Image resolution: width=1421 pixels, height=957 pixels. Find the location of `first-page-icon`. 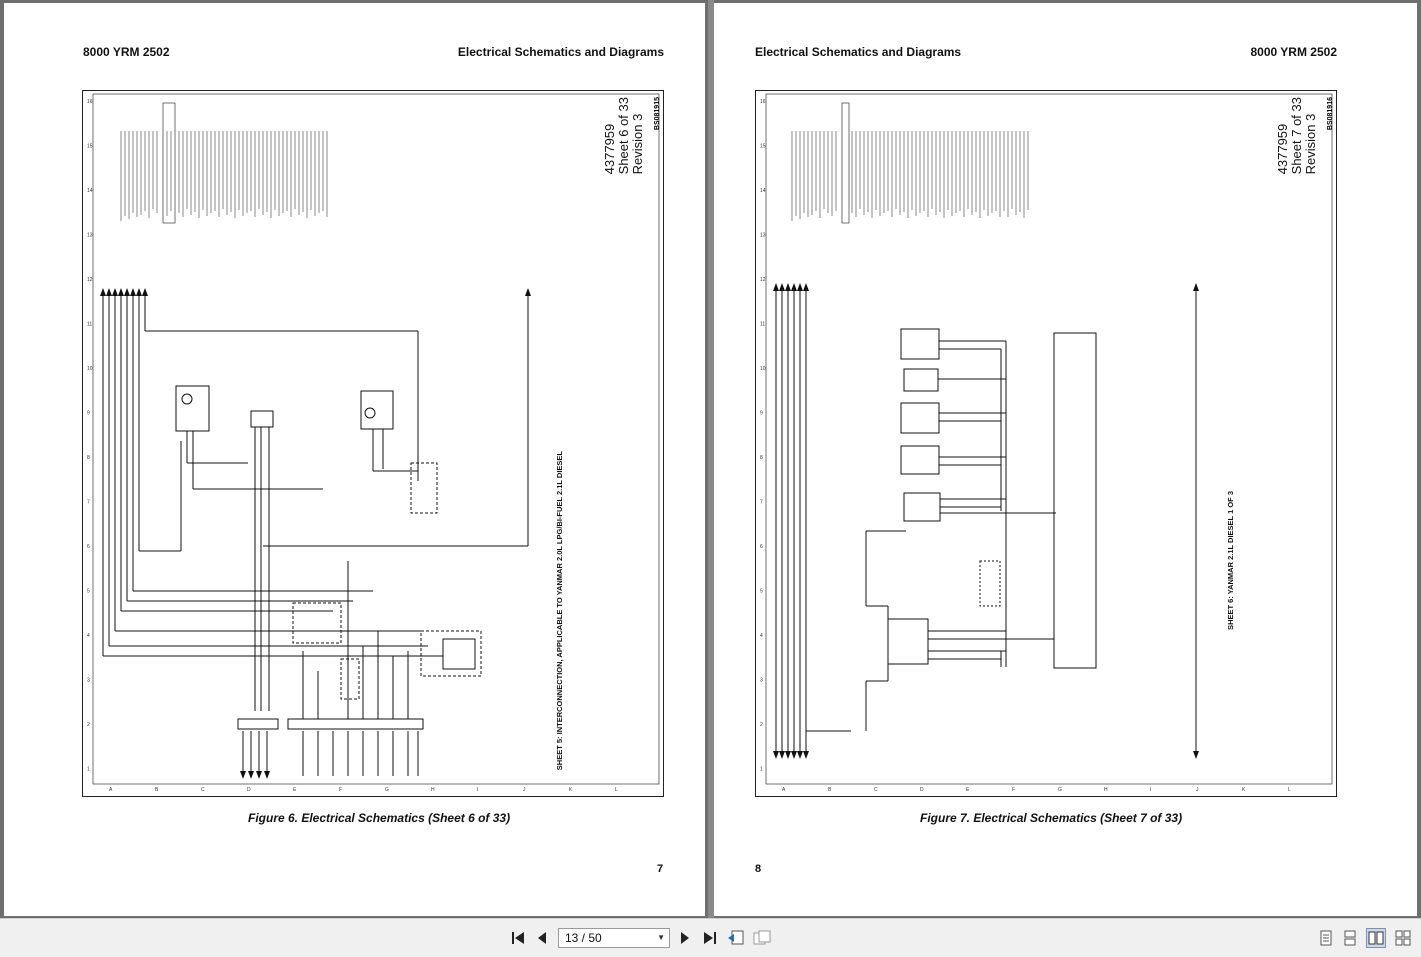

first-page-icon is located at coordinates (518, 938).